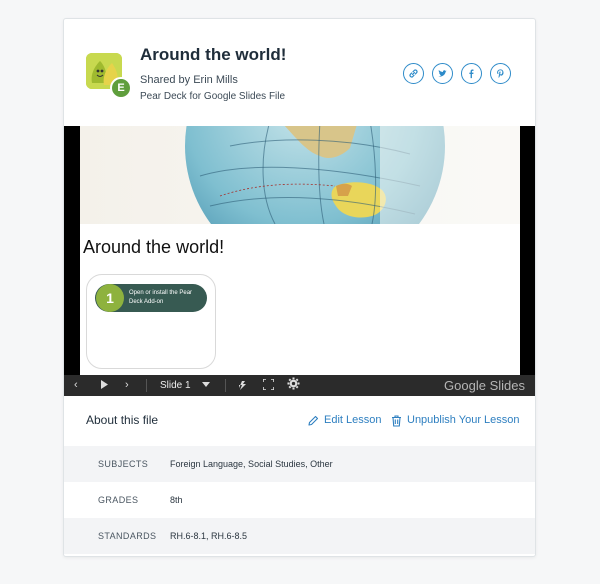 The width and height of the screenshot is (600, 584). I want to click on fullscreen-icon, so click(268, 385).